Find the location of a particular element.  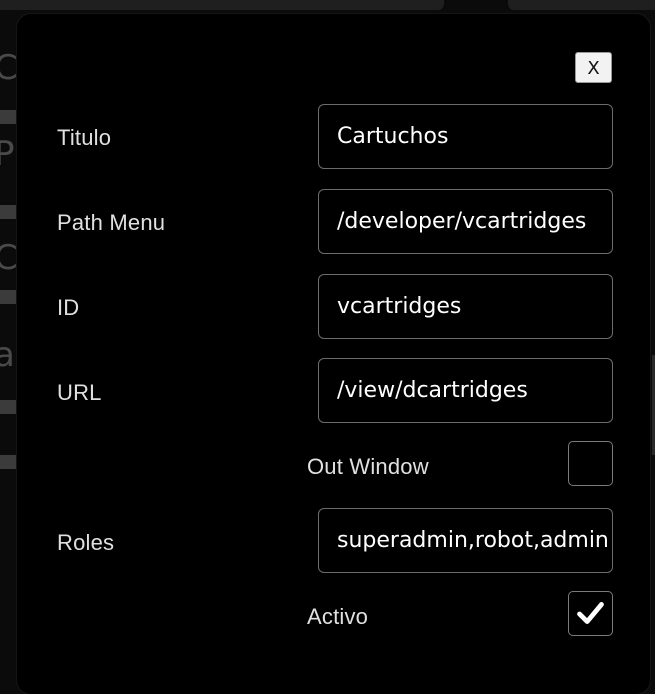

background-panel-top-left is located at coordinates (222, 5).